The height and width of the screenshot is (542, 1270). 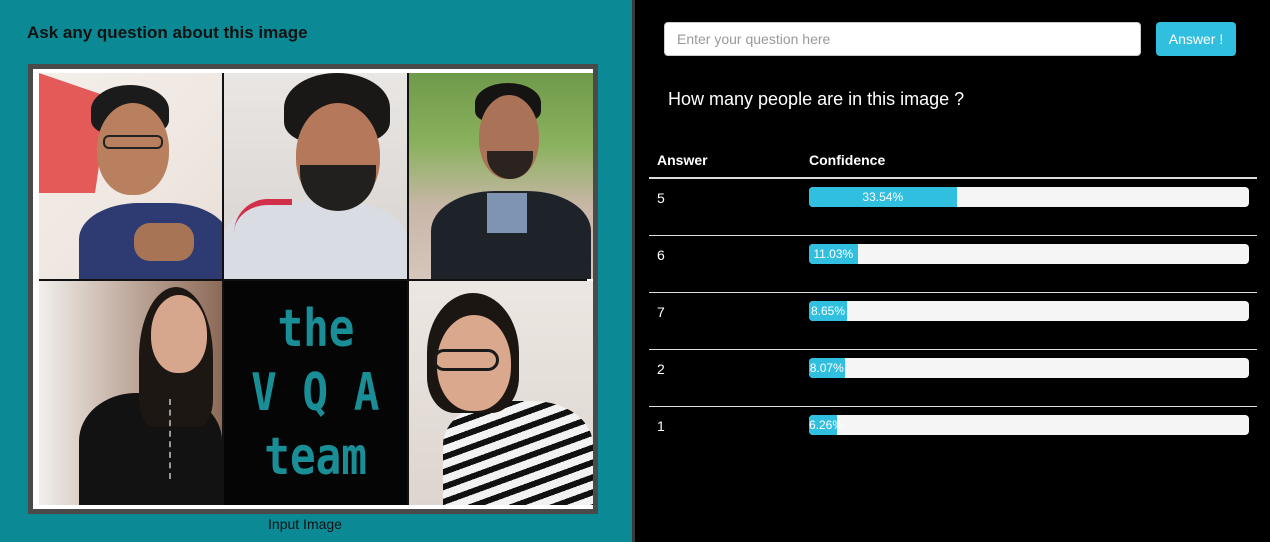 I want to click on answer-value: 2, so click(x=661, y=369).